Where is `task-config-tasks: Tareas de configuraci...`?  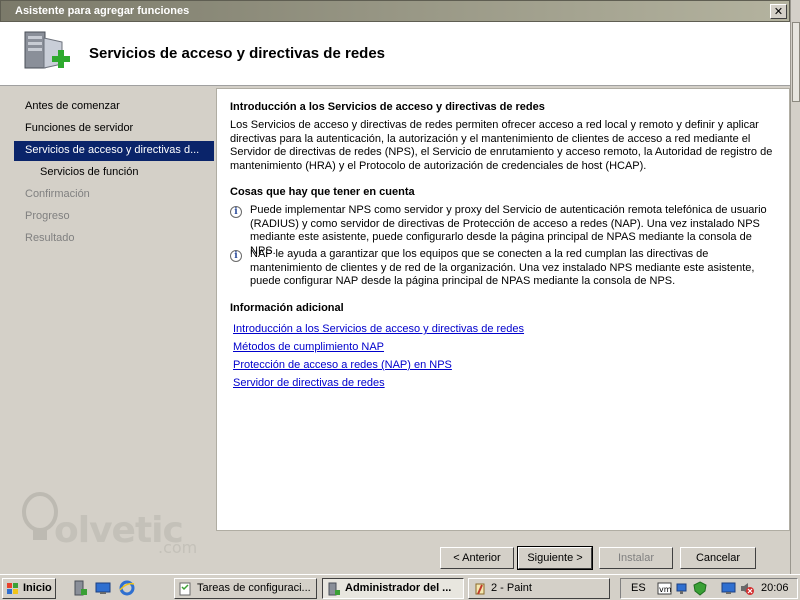 task-config-tasks: Tareas de configuraci... is located at coordinates (245, 588).